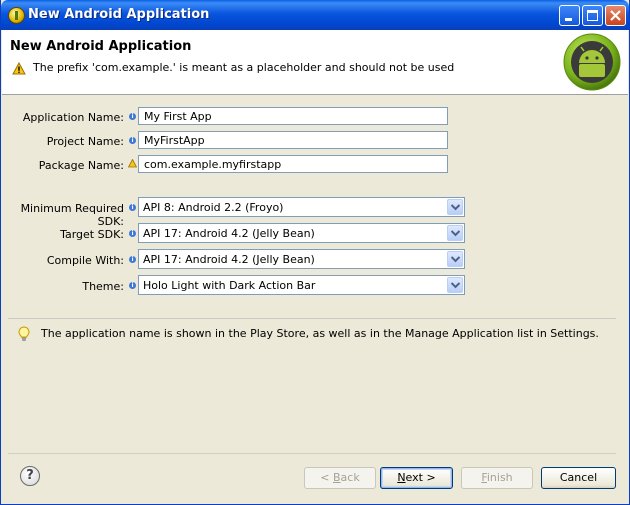 The image size is (630, 505). Describe the element at coordinates (337, 477) in the screenshot. I see `back-mnemonic: B` at that location.